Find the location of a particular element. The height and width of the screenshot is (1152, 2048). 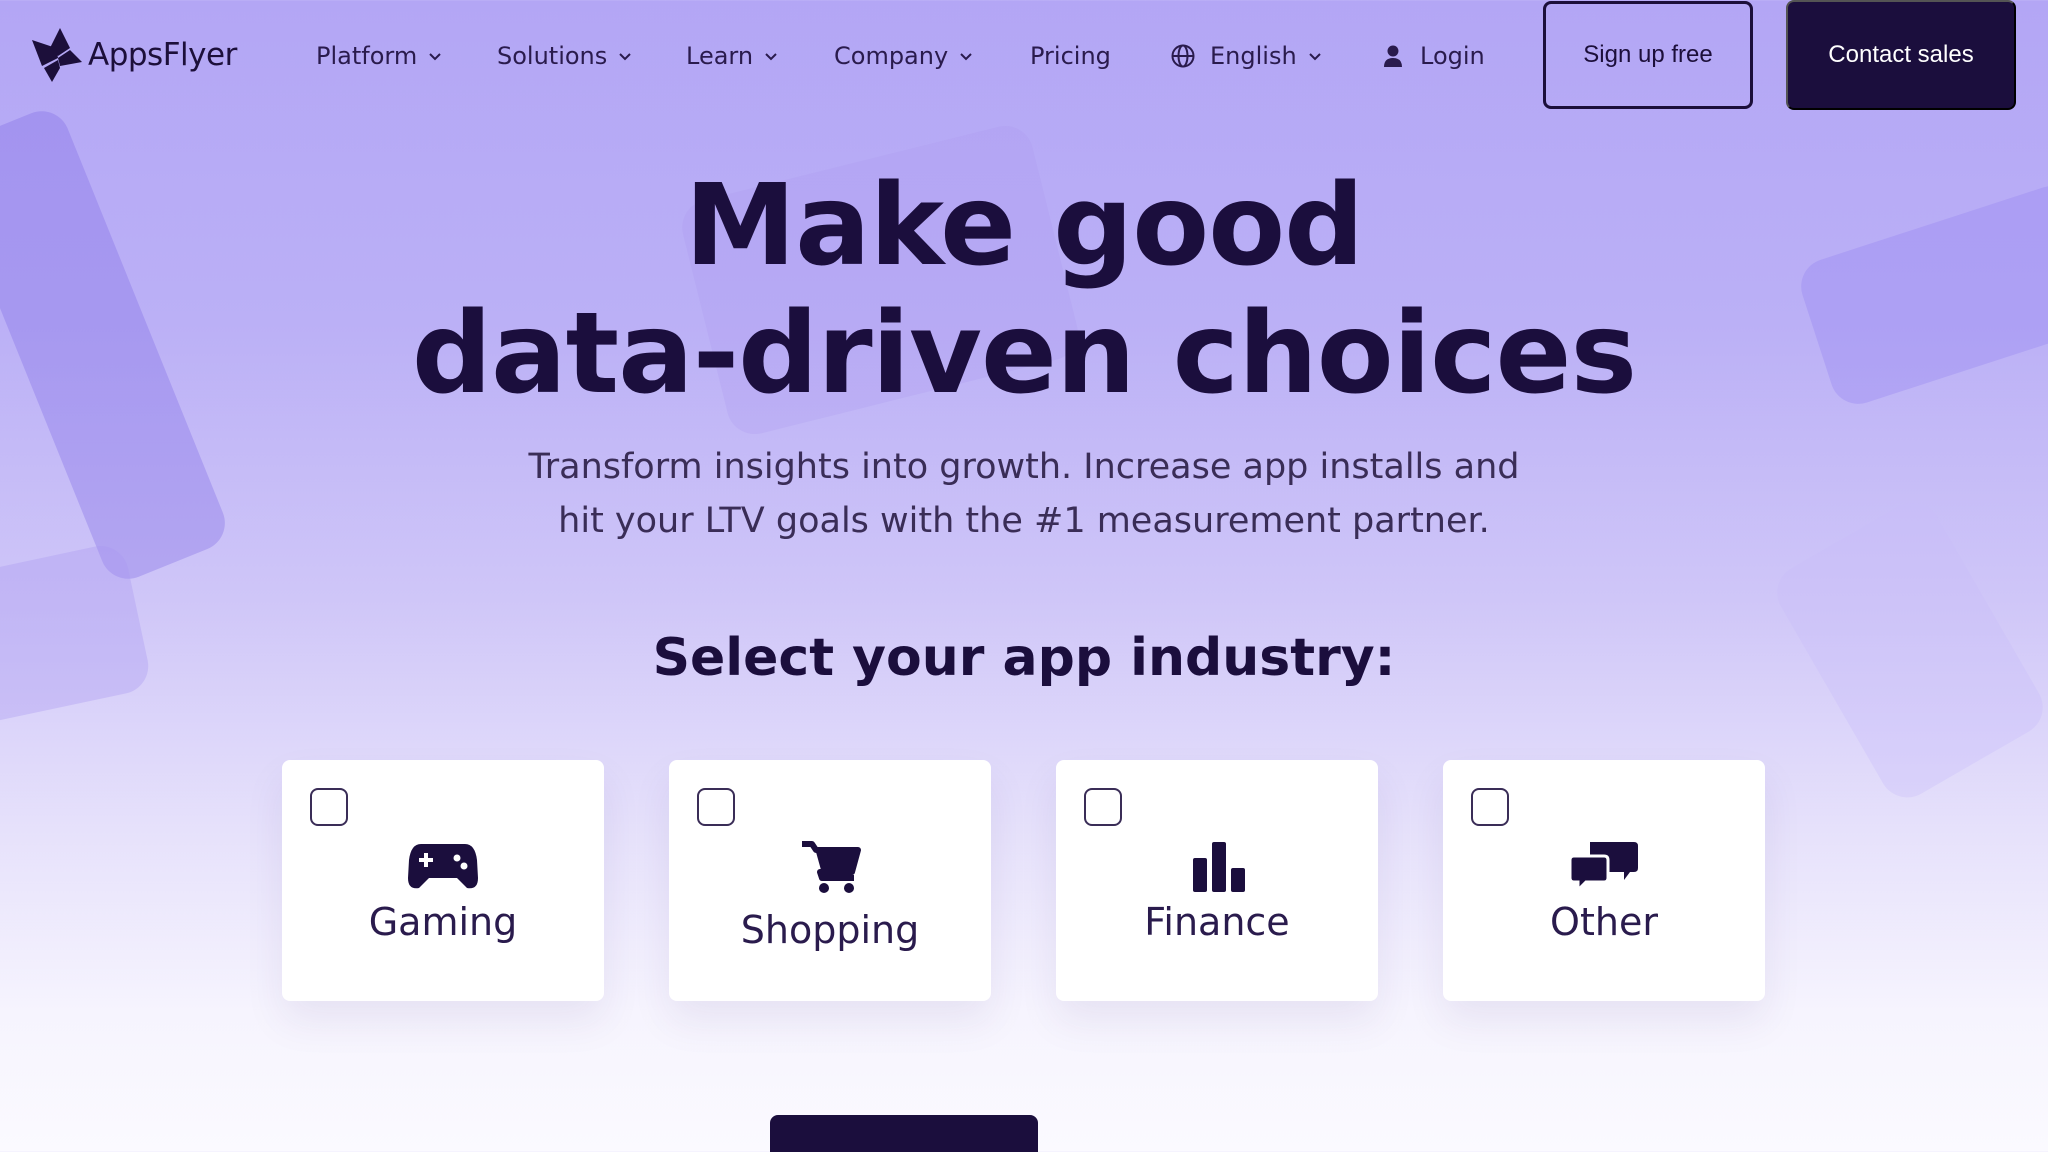

finance-label: Finance is located at coordinates (1217, 922).